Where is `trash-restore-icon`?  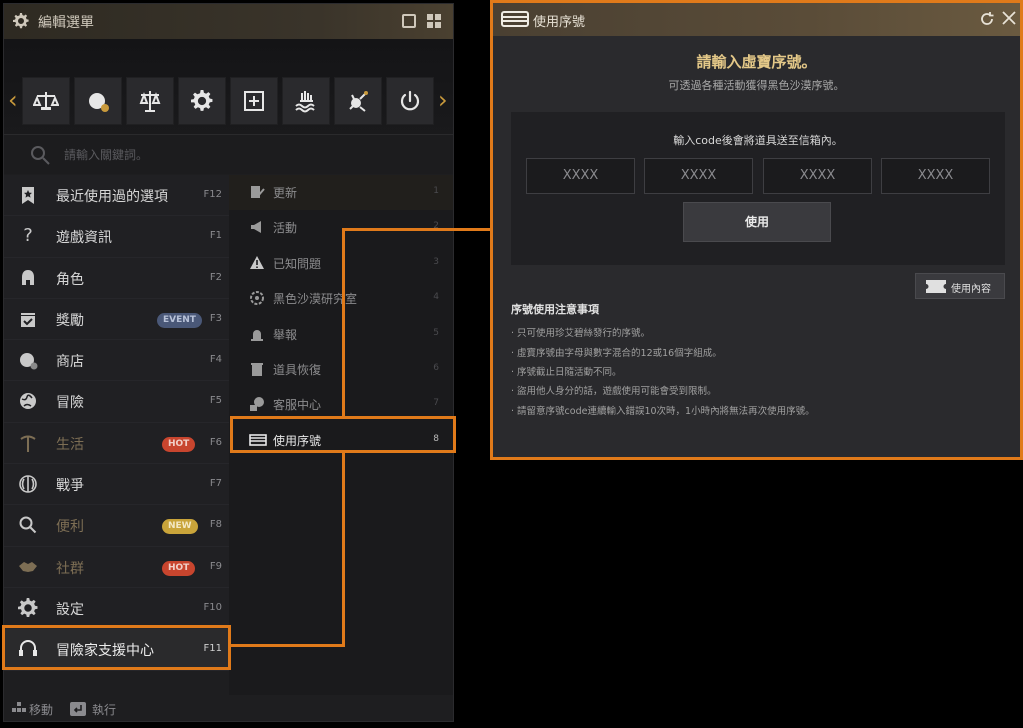
trash-restore-icon is located at coordinates (257, 369).